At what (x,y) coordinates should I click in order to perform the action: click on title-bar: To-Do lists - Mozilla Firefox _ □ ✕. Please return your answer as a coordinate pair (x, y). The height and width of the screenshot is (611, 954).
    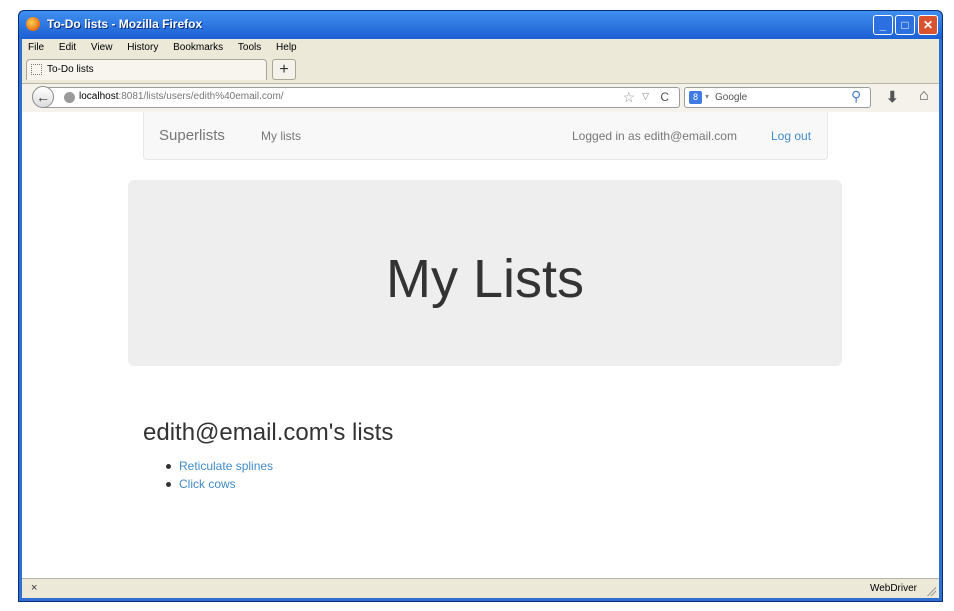
    Looking at the image, I should click on (480, 25).